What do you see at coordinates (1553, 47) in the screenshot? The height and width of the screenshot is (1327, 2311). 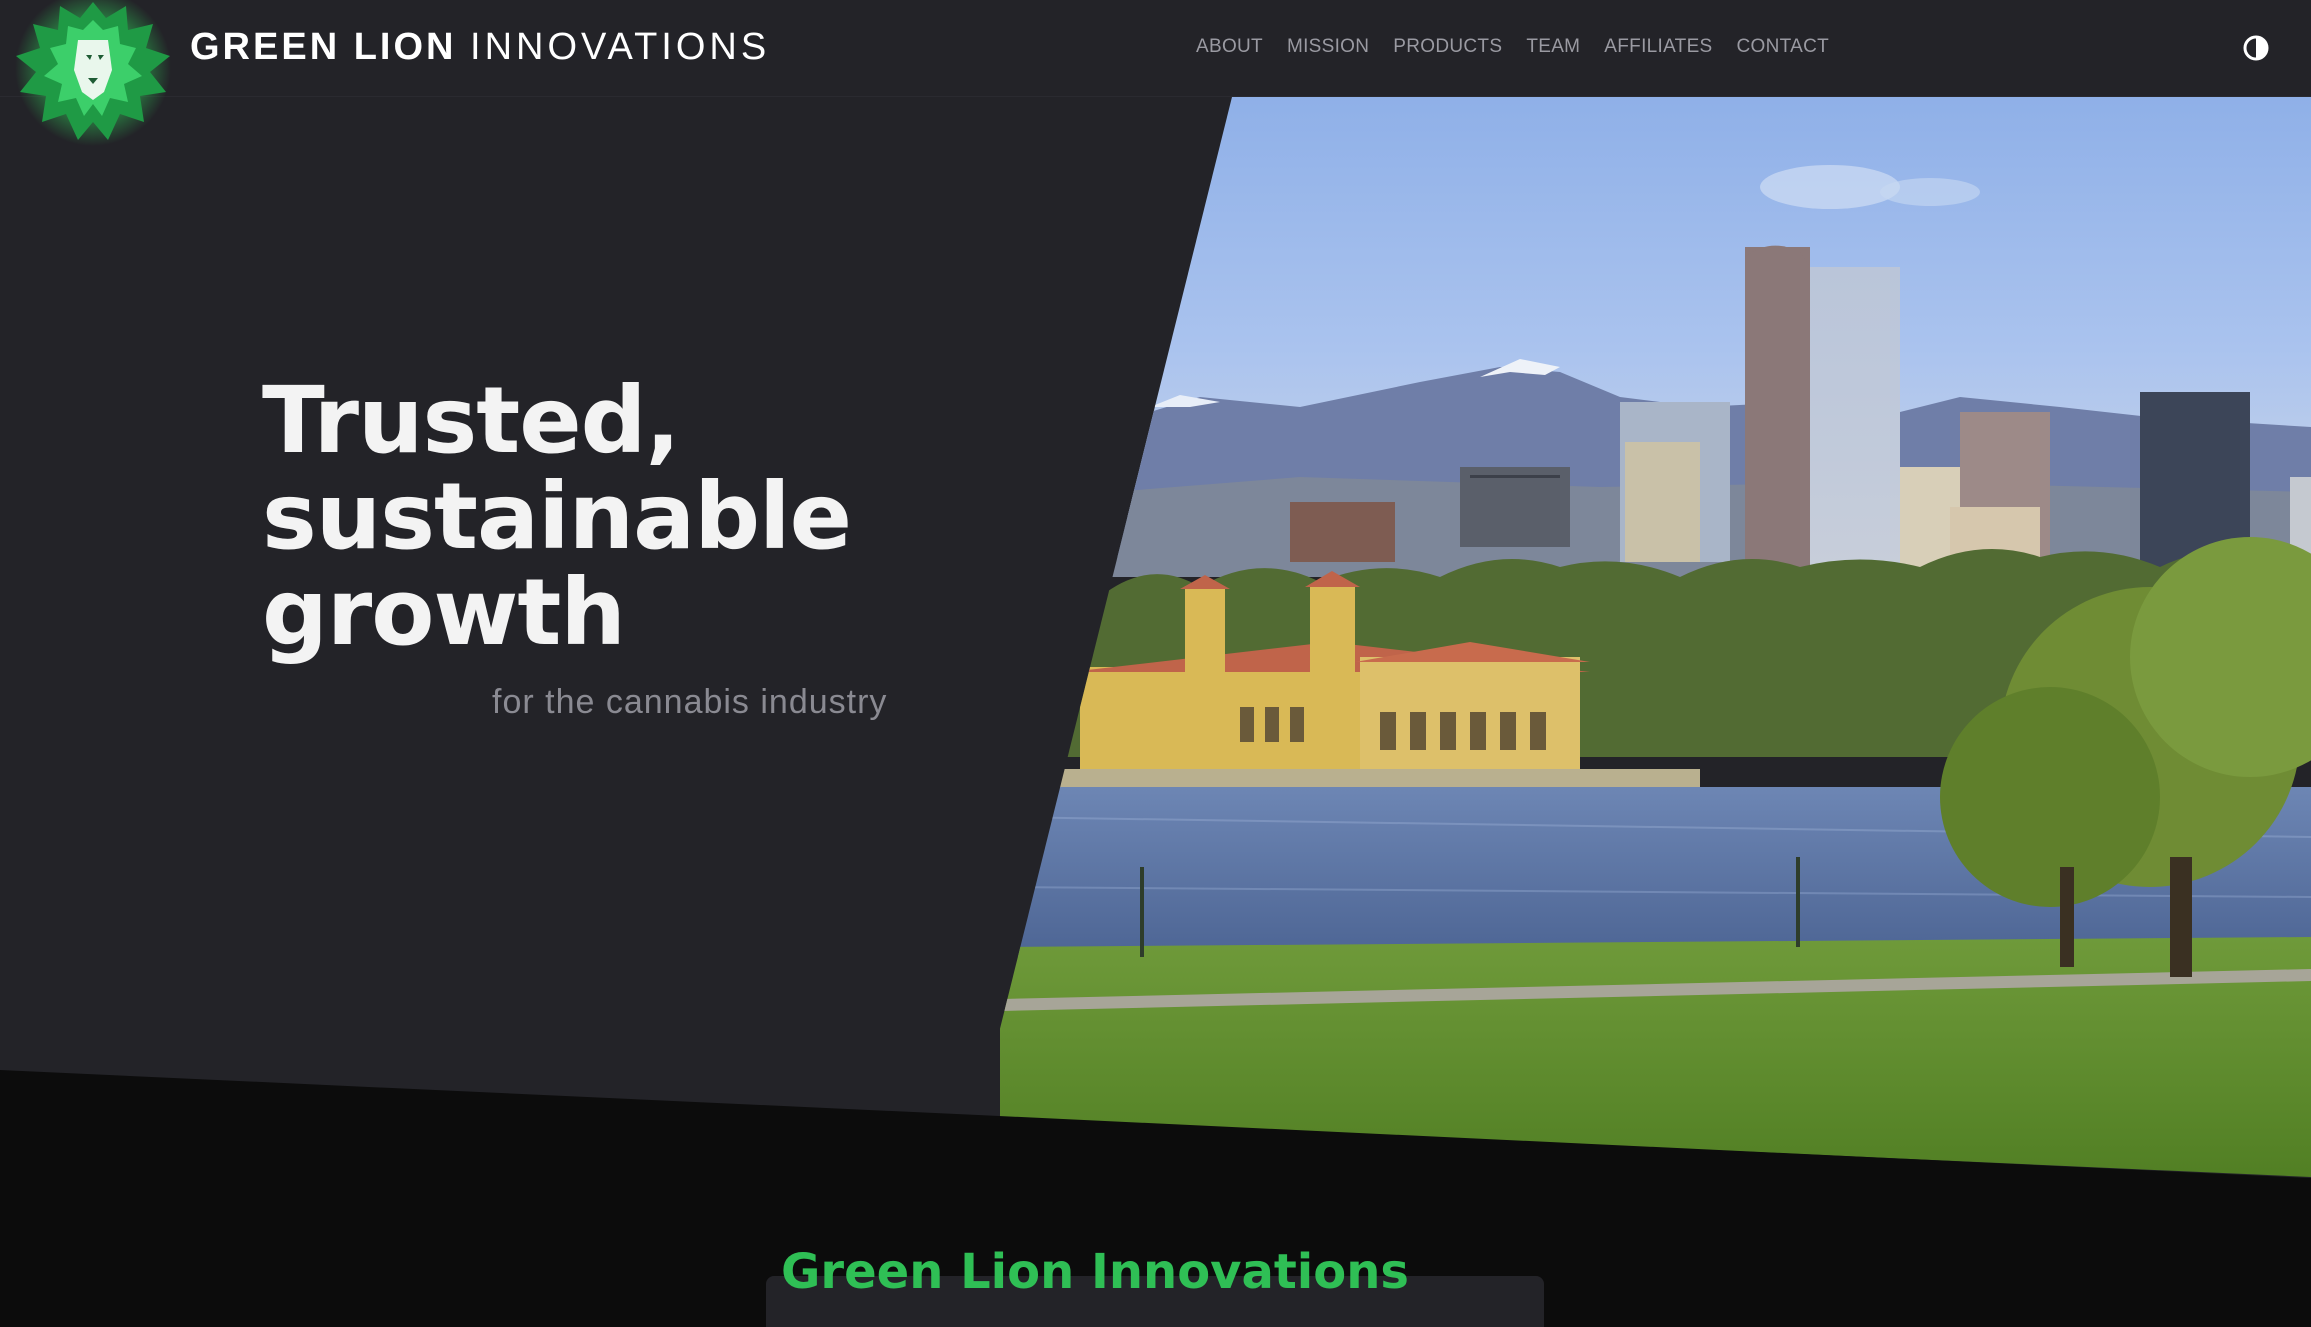 I see `nav-team: TEAM` at bounding box center [1553, 47].